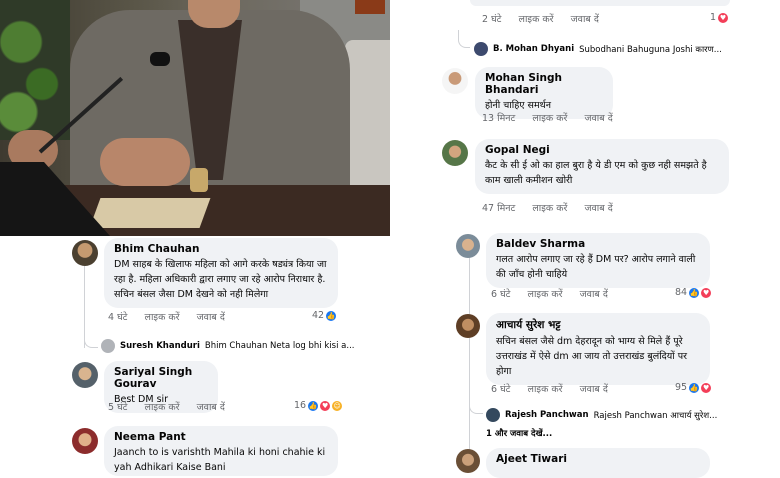 This screenshot has height=478, width=780. I want to click on comment-actions: 13 मिनट लाइक करें जवाब दें, so click(554, 117).